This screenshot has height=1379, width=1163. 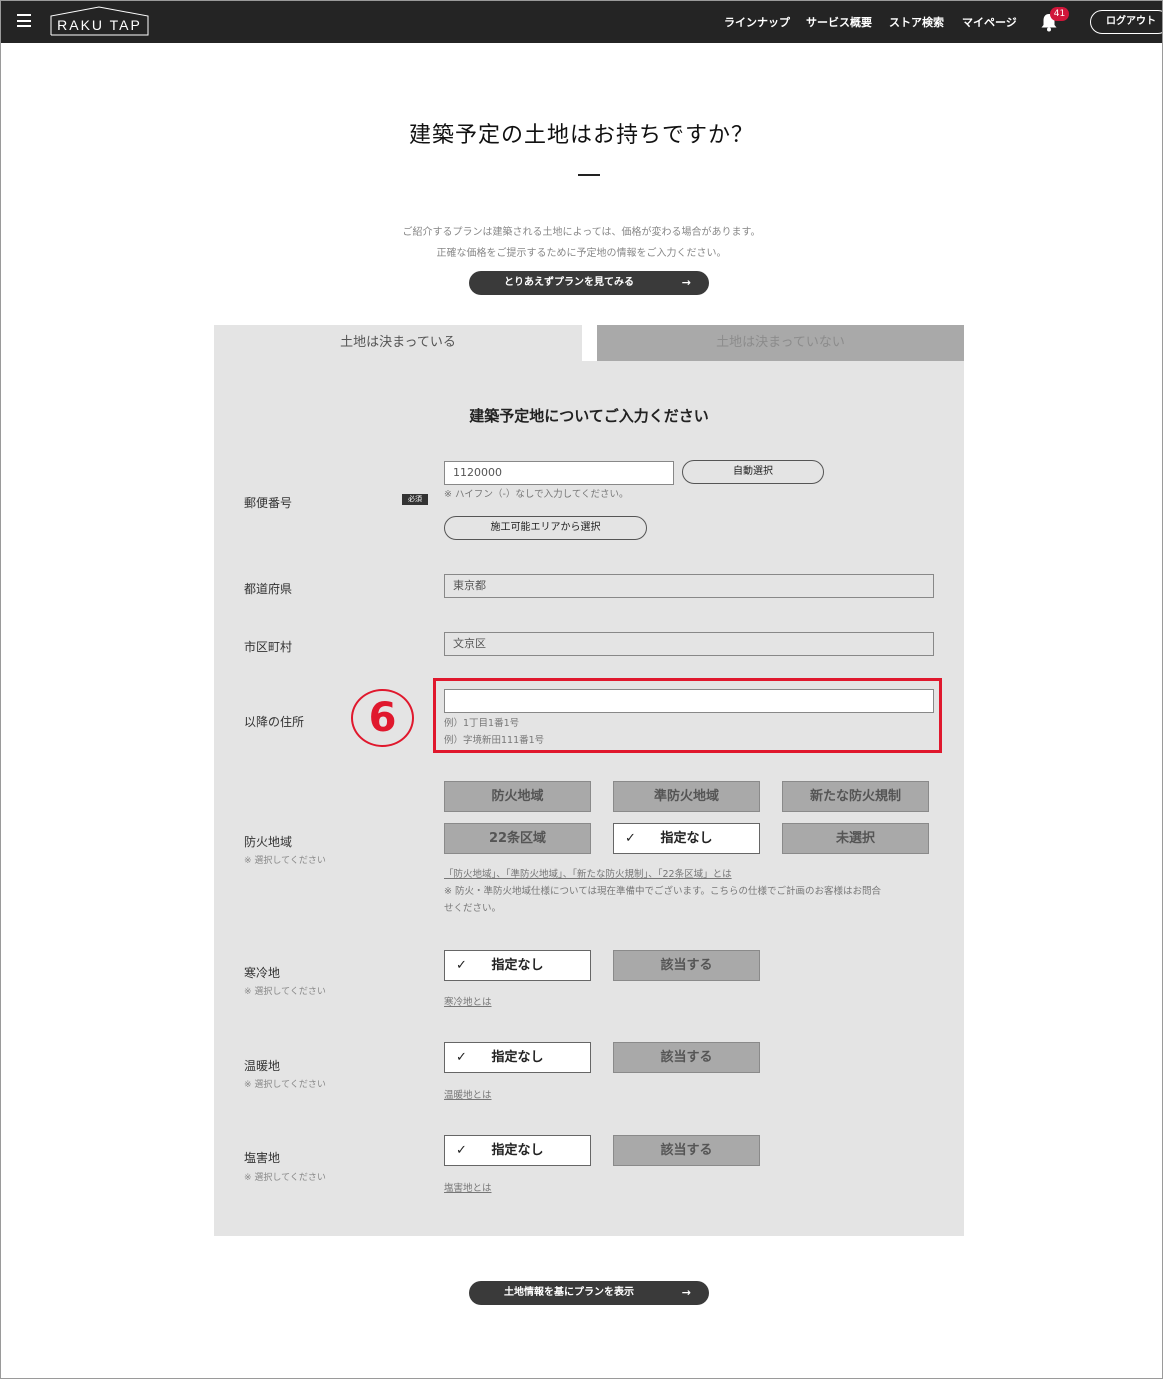 What do you see at coordinates (262, 1158) in the screenshot?
I see `salt-damage-label: 塩害地` at bounding box center [262, 1158].